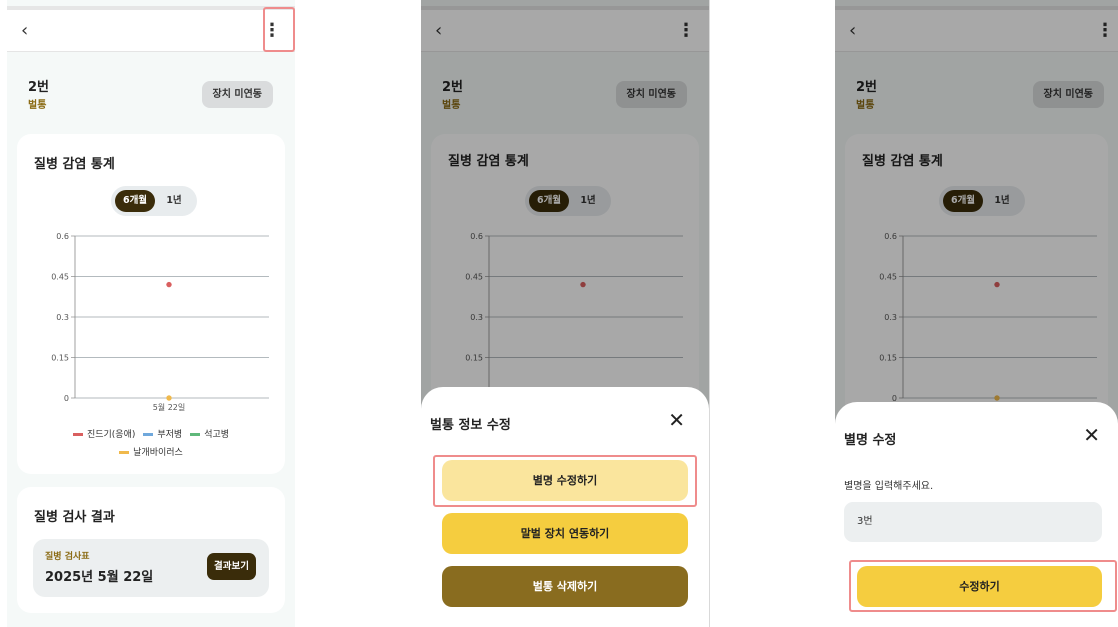 The width and height of the screenshot is (1118, 627). Describe the element at coordinates (74, 164) in the screenshot. I see `stats-card-title: 질병 감염 통계` at that location.